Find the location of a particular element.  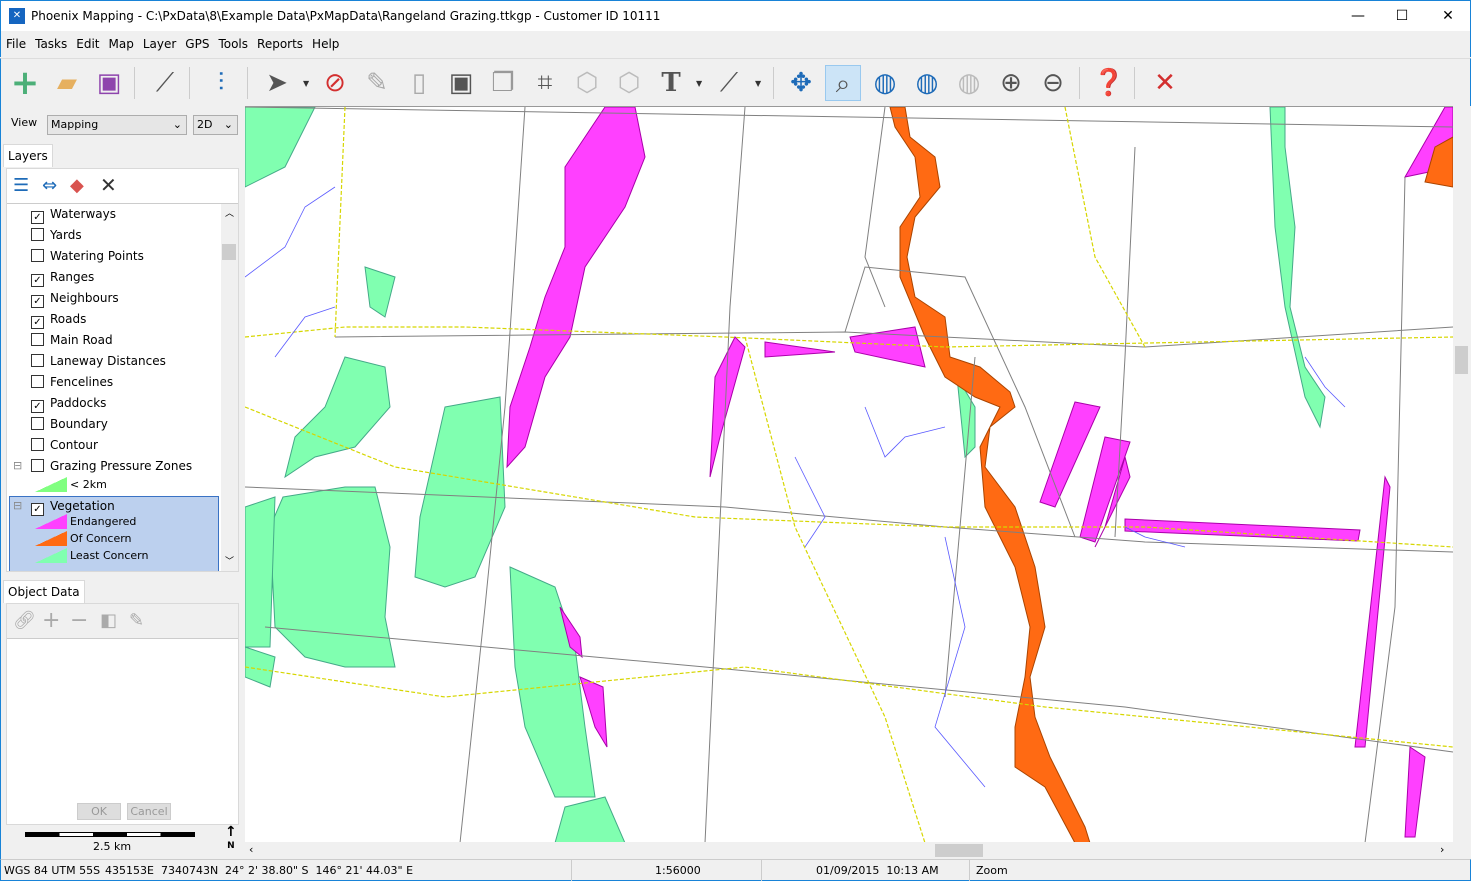

legend-label: Endangered is located at coordinates (103, 521).